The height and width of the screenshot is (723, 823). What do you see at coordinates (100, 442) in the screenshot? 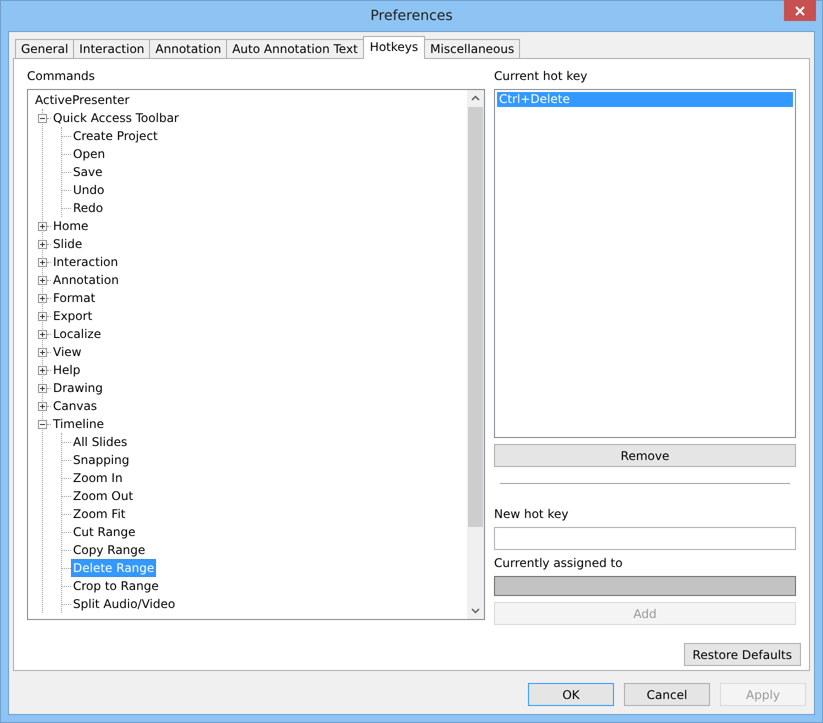
I see `tree-item: All Slides` at bounding box center [100, 442].